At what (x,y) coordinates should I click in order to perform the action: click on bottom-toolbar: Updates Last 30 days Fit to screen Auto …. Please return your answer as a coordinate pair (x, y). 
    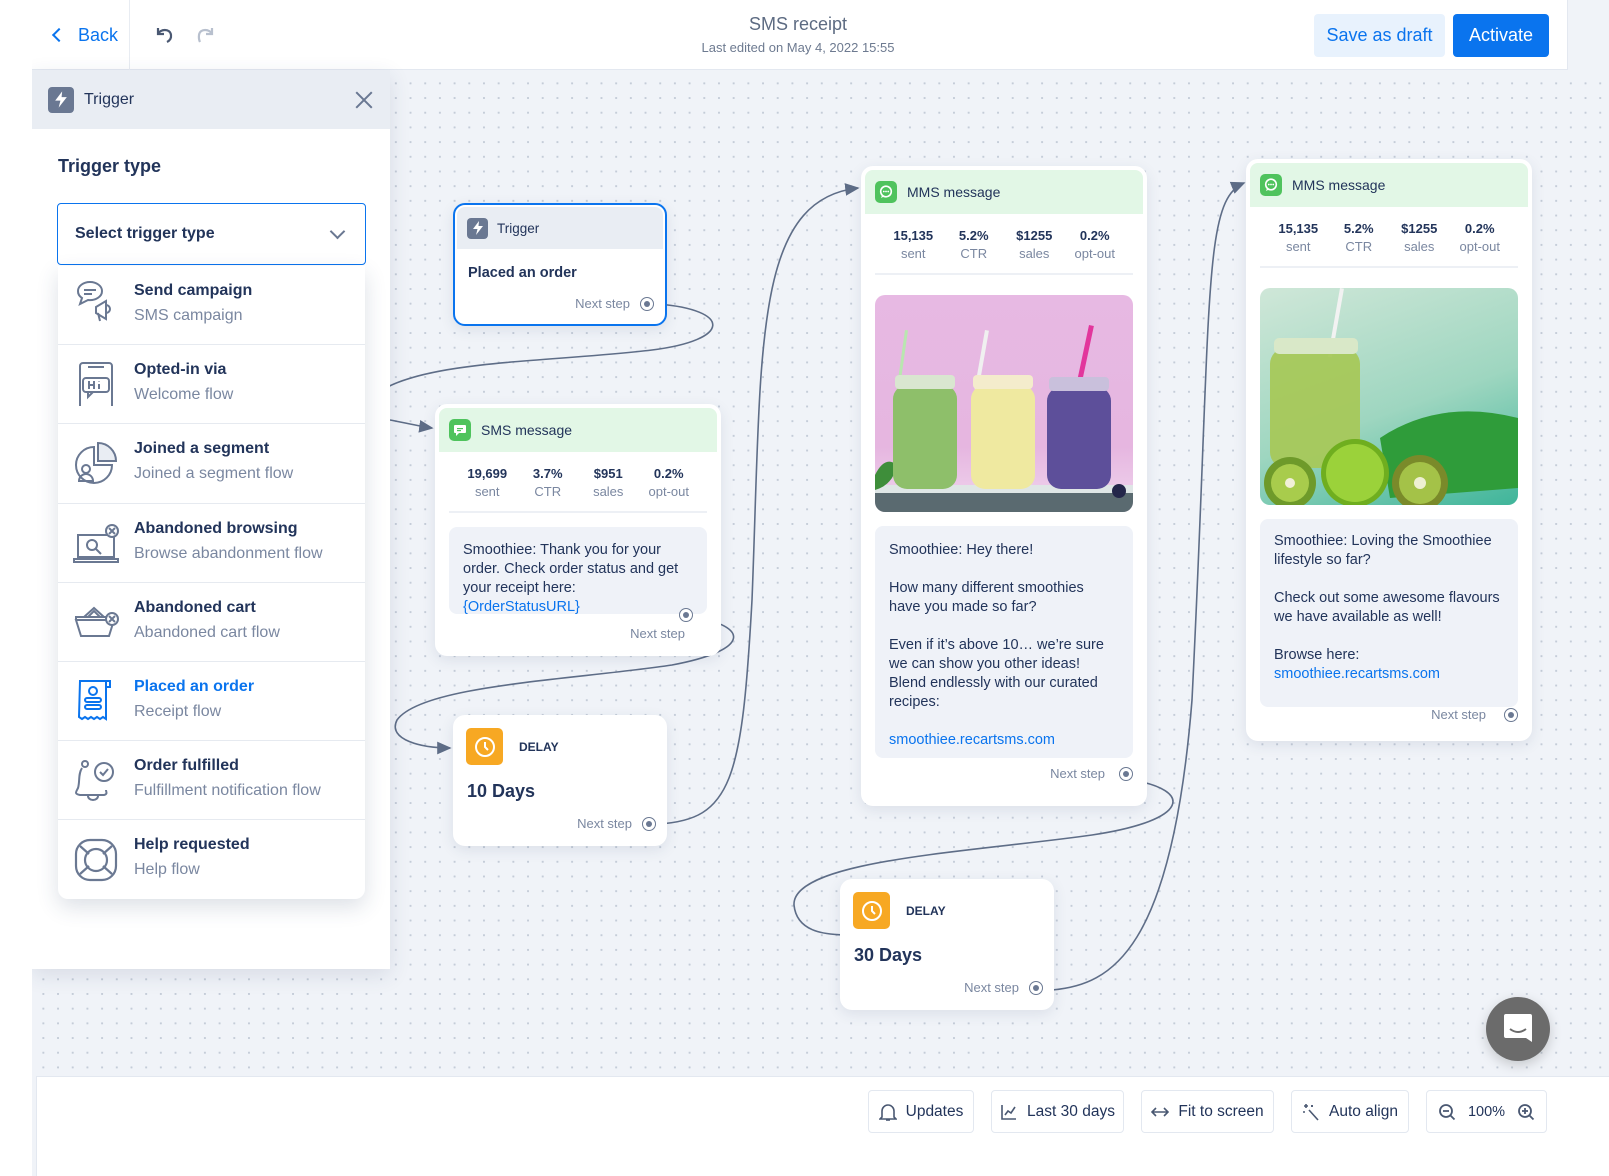
    Looking at the image, I should click on (822, 1126).